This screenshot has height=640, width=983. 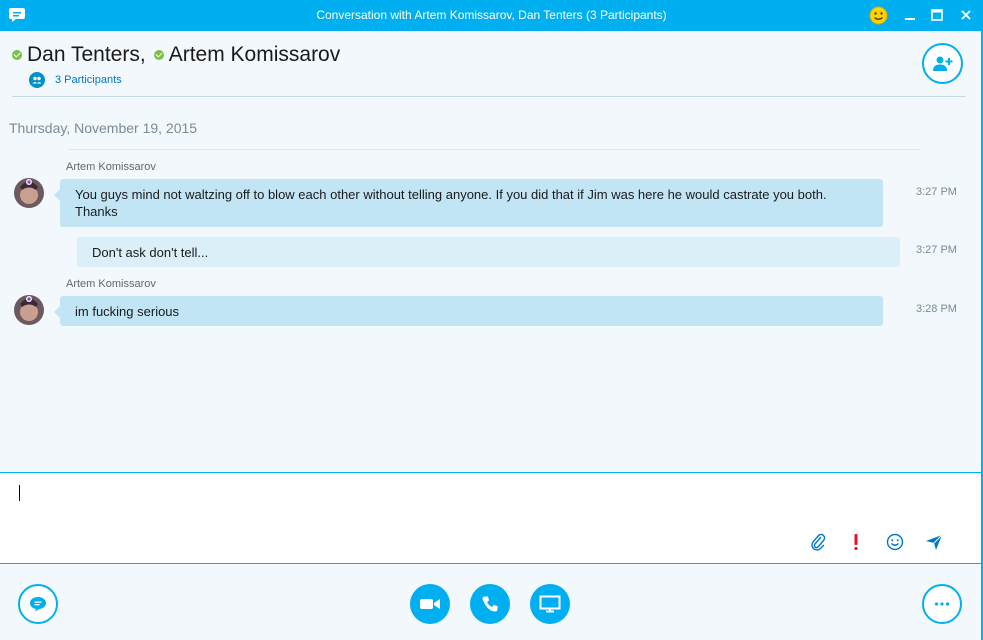 What do you see at coordinates (255, 55) in the screenshot?
I see `participant-name: Artem Komissarov` at bounding box center [255, 55].